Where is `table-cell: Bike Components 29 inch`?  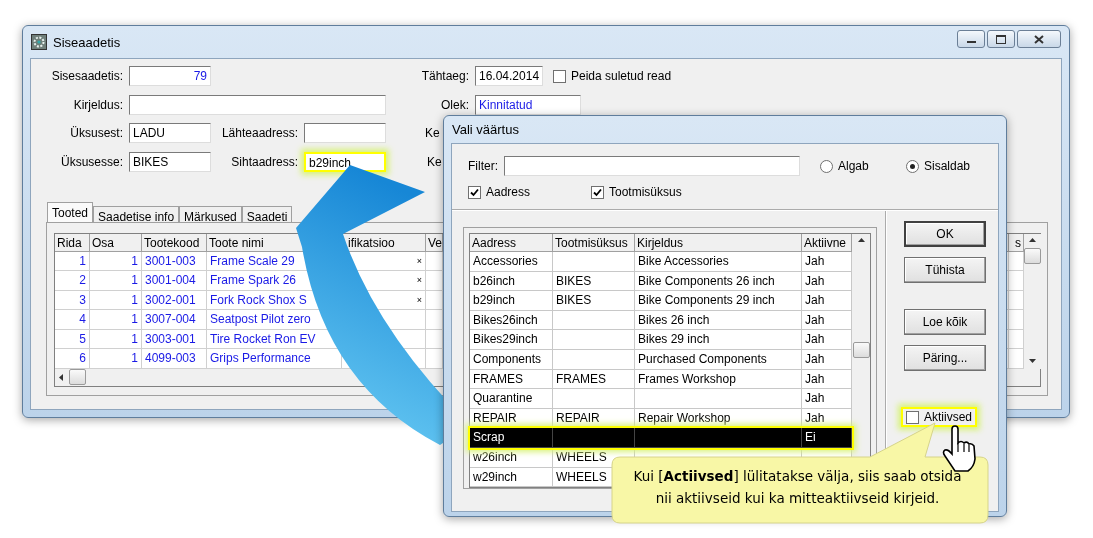 table-cell: Bike Components 29 inch is located at coordinates (718, 301).